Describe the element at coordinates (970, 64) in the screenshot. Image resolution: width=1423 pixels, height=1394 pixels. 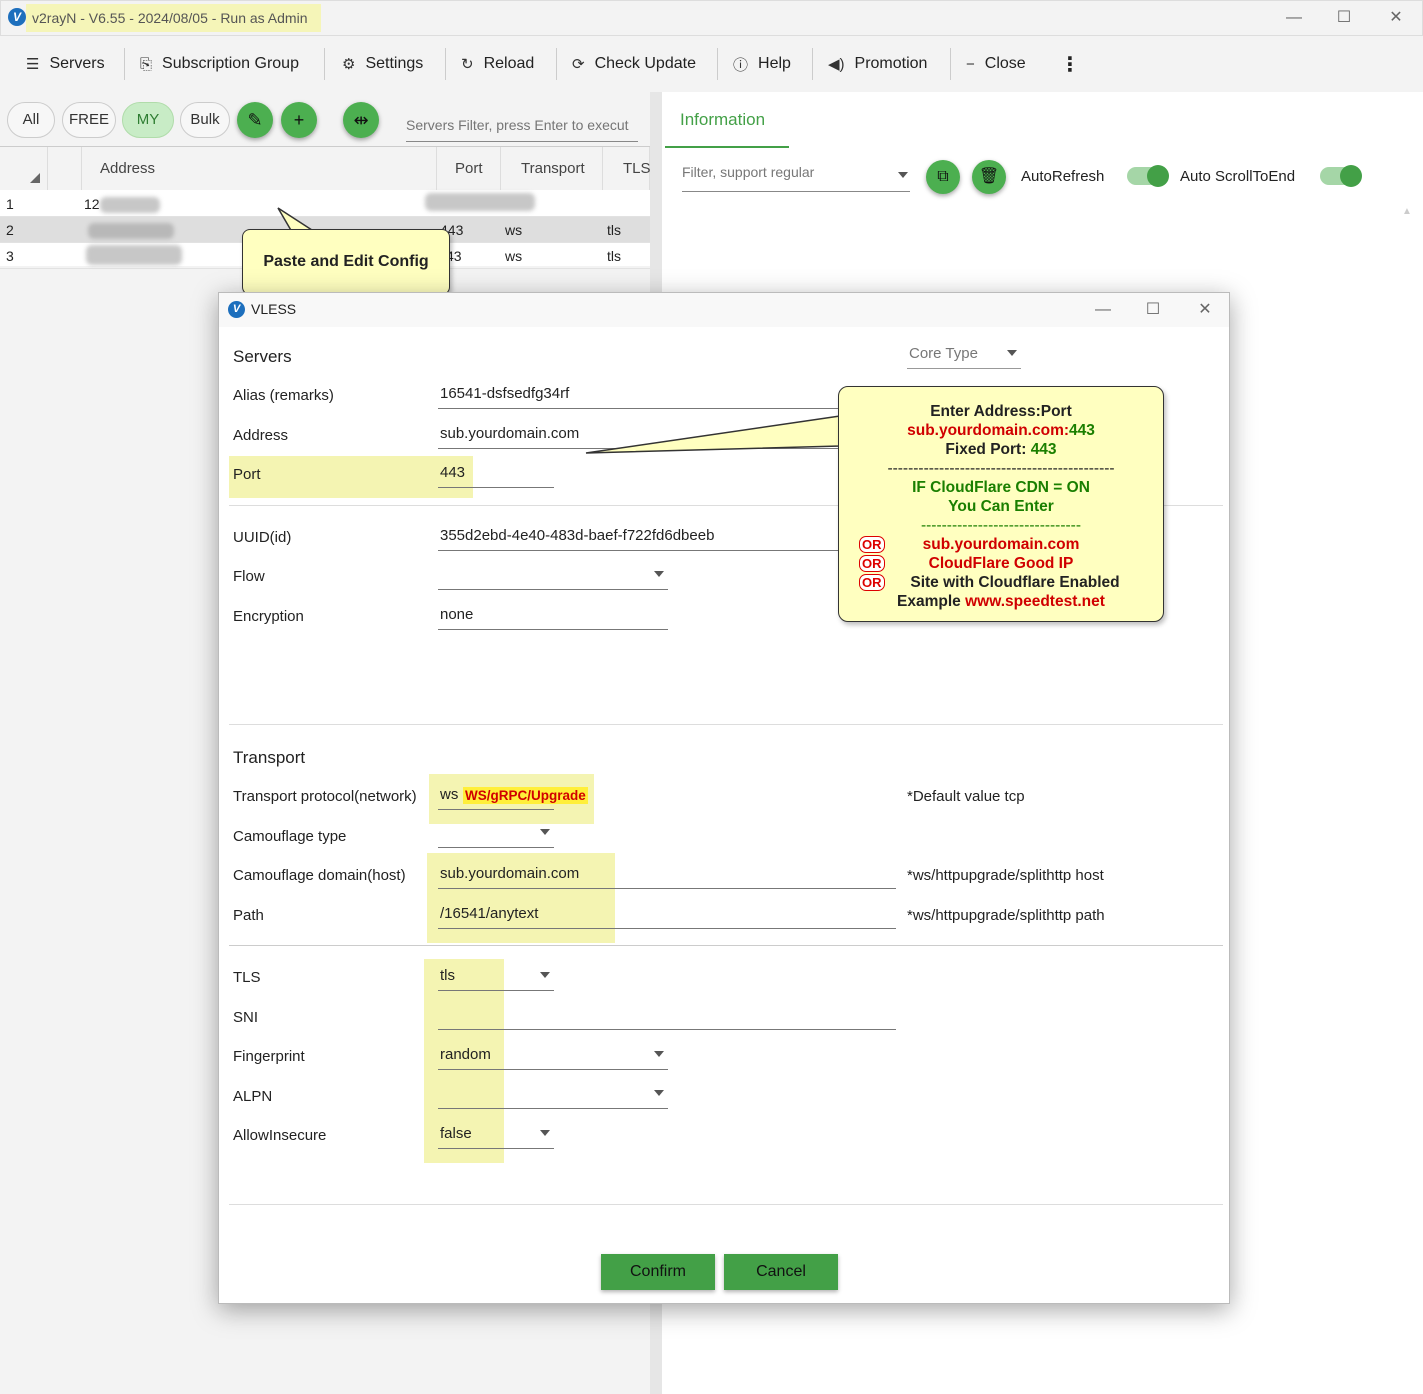
I see `minus-icon: −` at that location.